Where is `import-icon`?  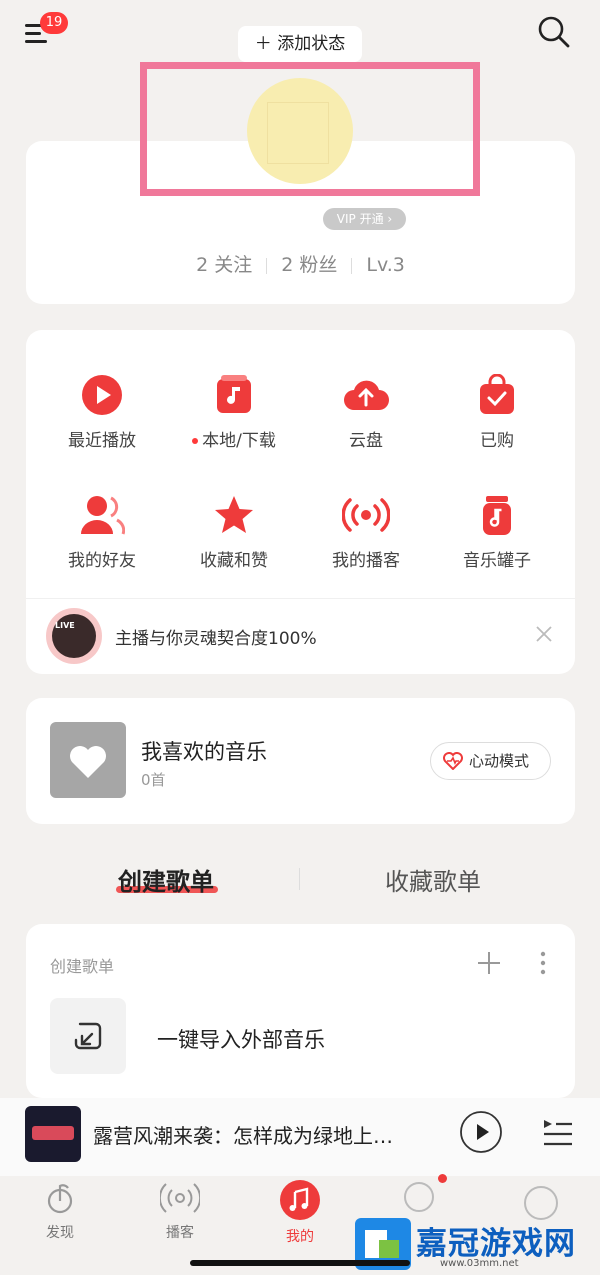
import-icon is located at coordinates (88, 1036).